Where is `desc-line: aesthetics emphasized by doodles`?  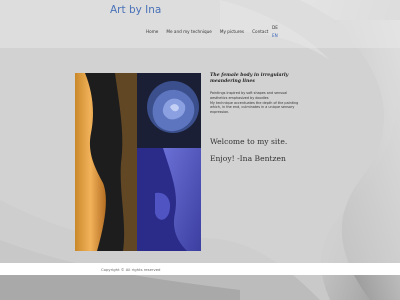 desc-line: aesthetics emphasized by doodles is located at coordinates (239, 97).